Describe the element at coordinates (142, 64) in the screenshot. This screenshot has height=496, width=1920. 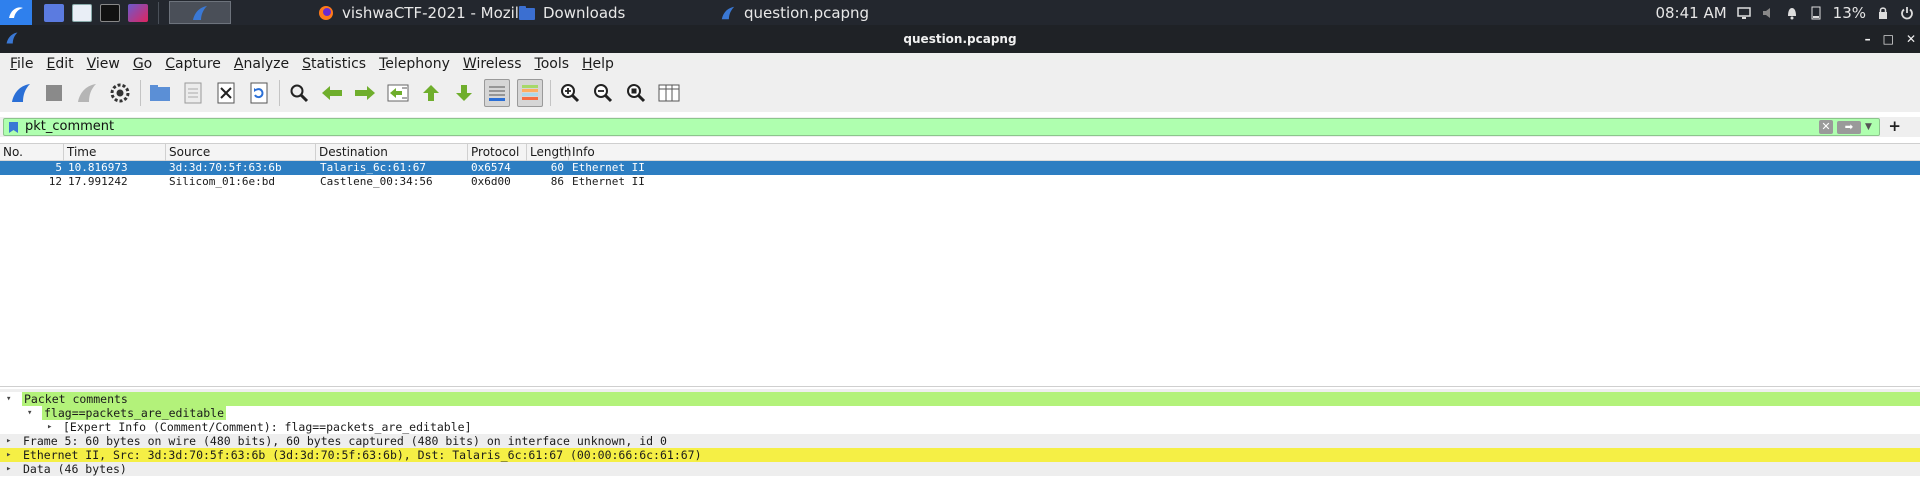
I see `menu-go: Go` at that location.